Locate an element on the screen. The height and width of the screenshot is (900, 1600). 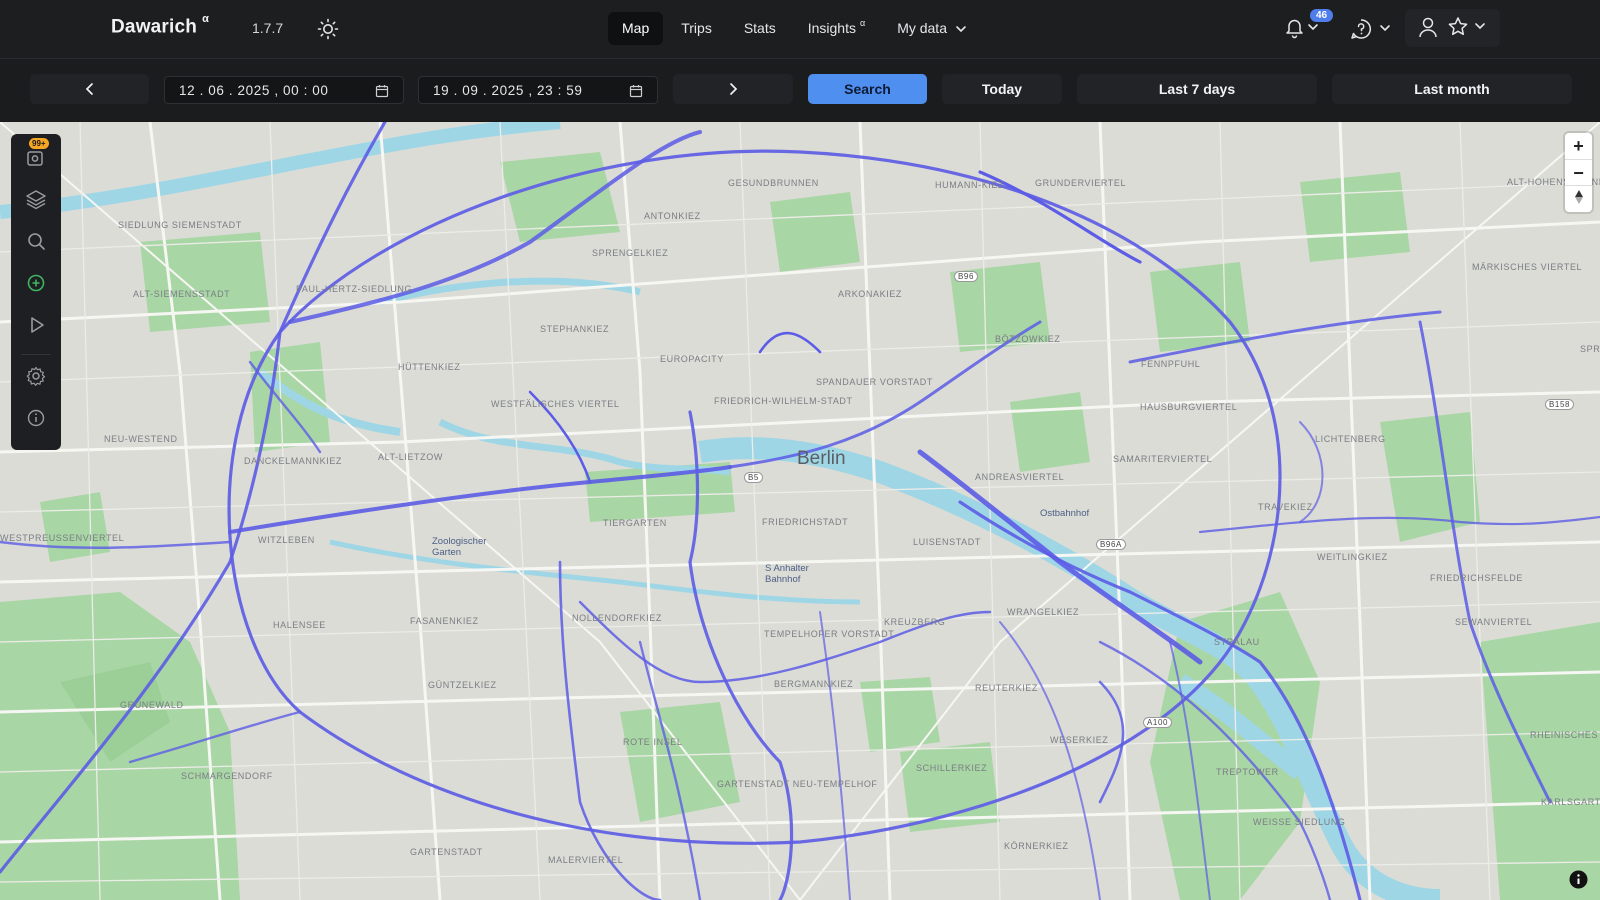
reset-bearing-button is located at coordinates (1578, 198).